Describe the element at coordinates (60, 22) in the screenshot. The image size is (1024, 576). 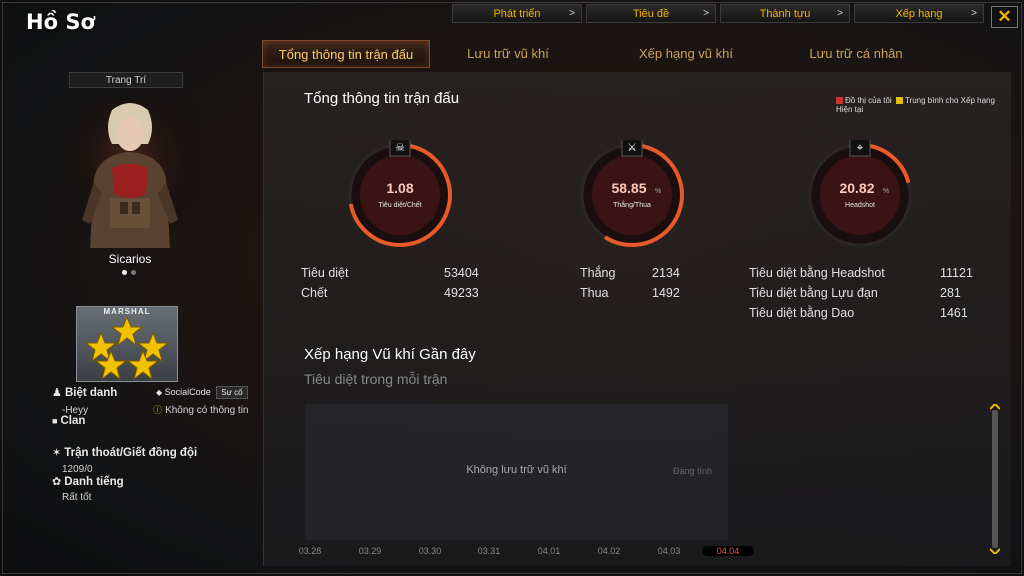
I see `page-title: Hồ Sơ` at that location.